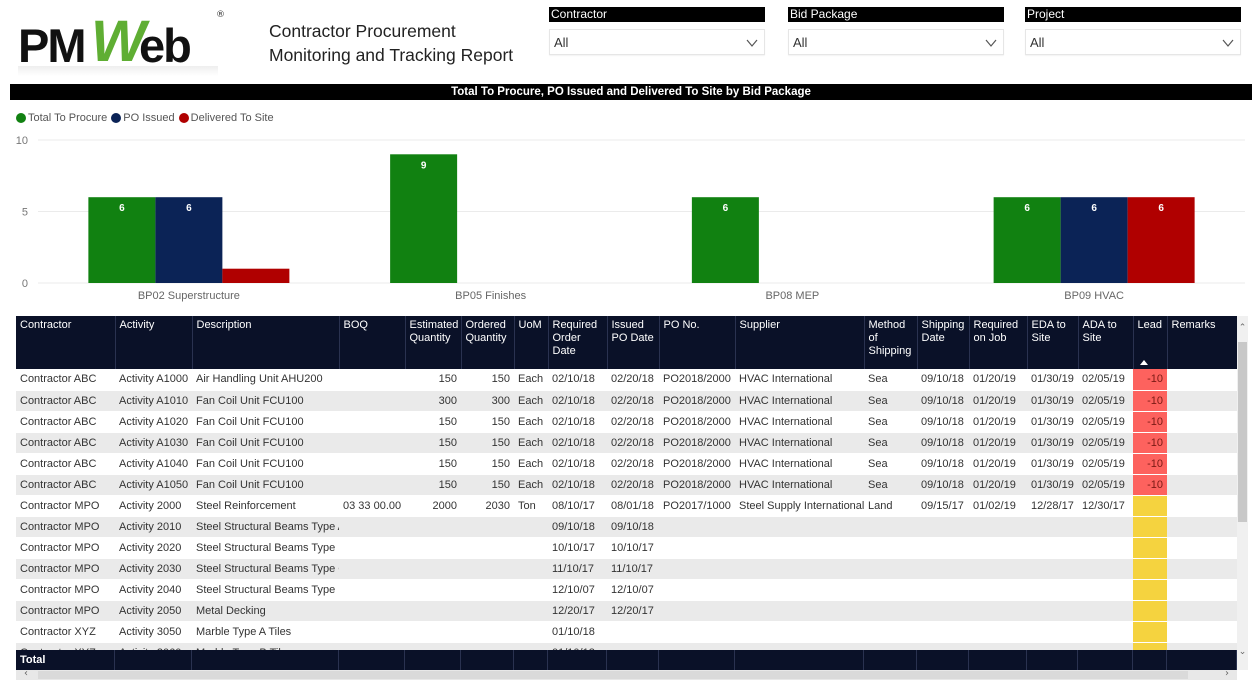  What do you see at coordinates (998, 342) in the screenshot?
I see `column-header-required-on-job: Required on Job` at bounding box center [998, 342].